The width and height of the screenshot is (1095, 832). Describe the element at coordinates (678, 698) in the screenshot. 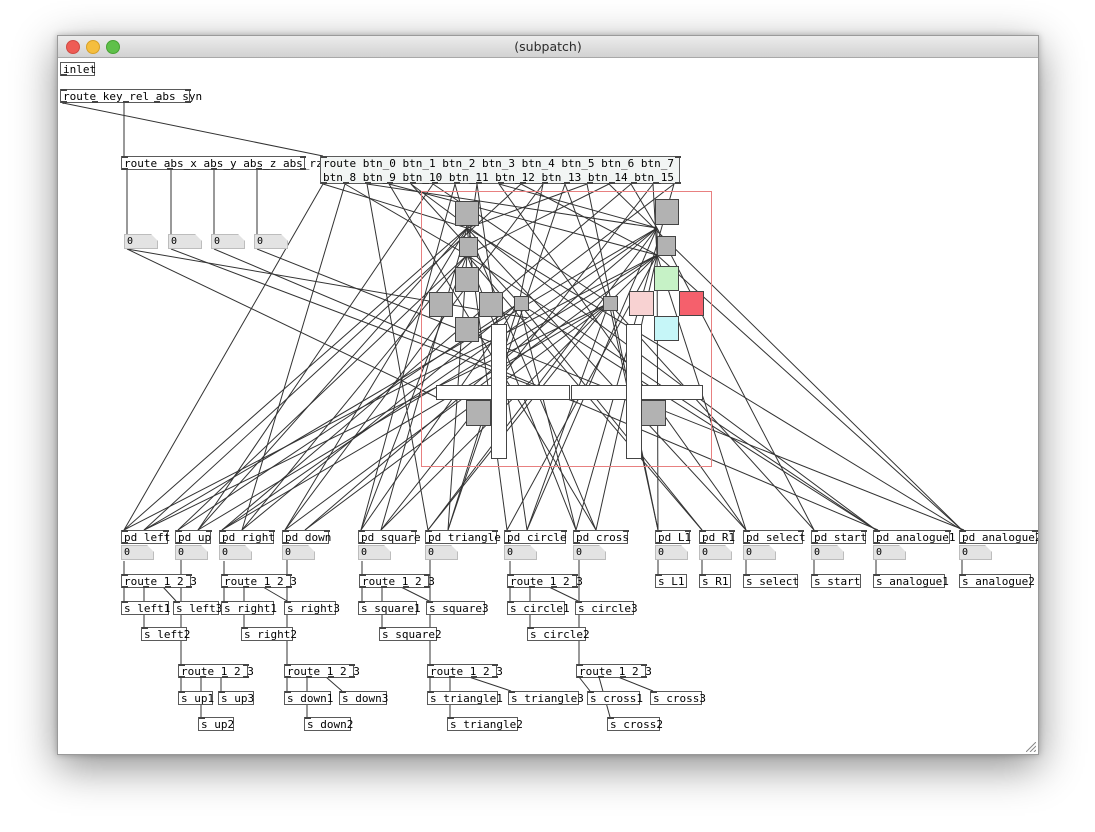

I see `s-cross3-send: s cross3` at that location.